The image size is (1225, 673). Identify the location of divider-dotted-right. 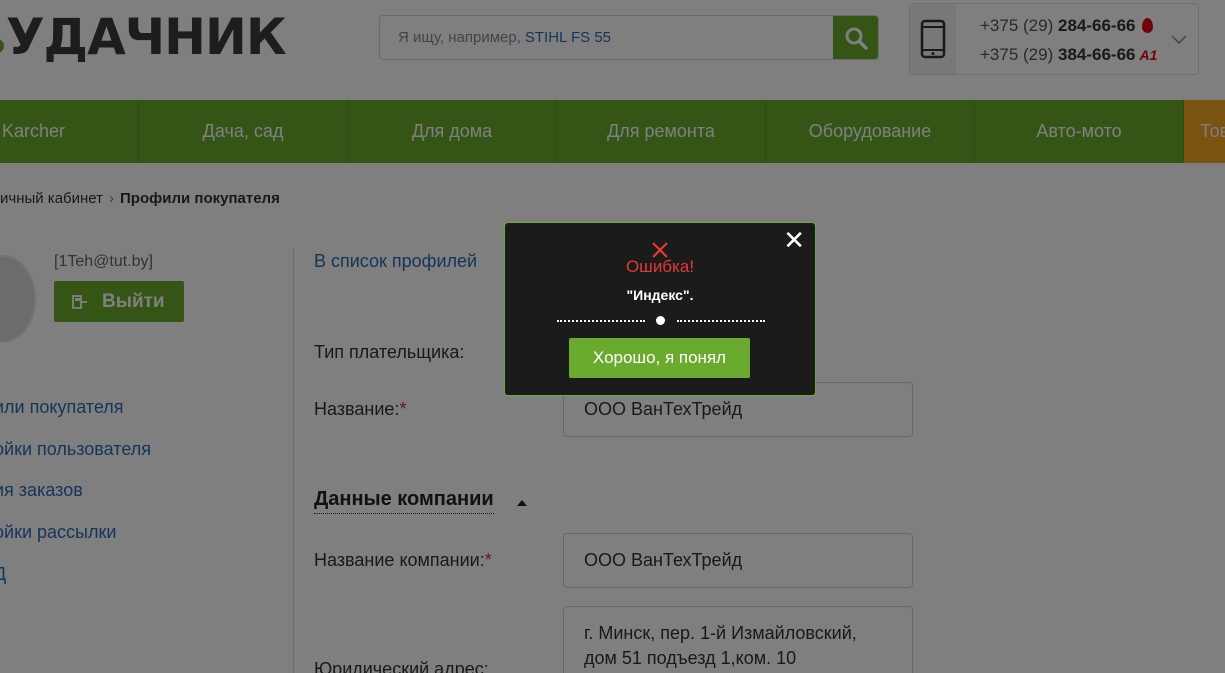
(721, 321).